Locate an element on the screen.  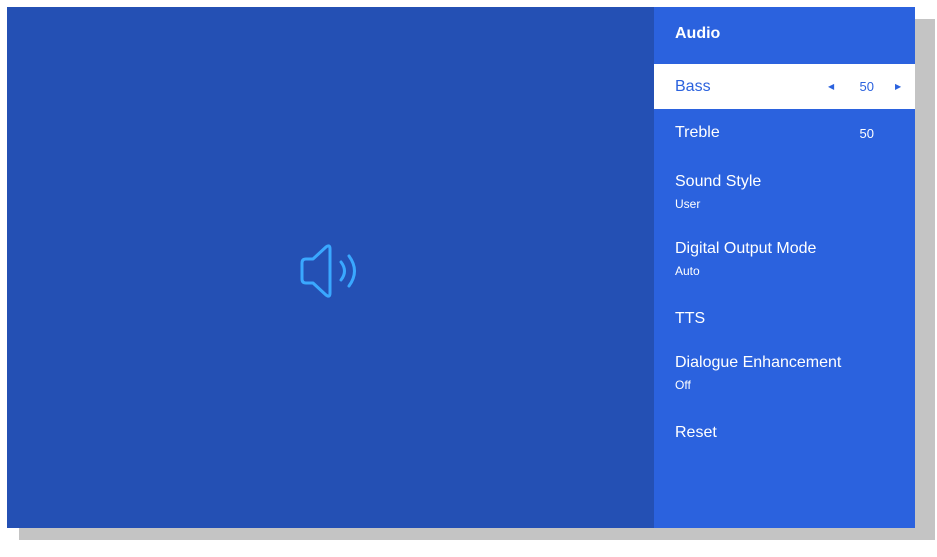
digital-output-mode-value: Auto is located at coordinates (687, 271).